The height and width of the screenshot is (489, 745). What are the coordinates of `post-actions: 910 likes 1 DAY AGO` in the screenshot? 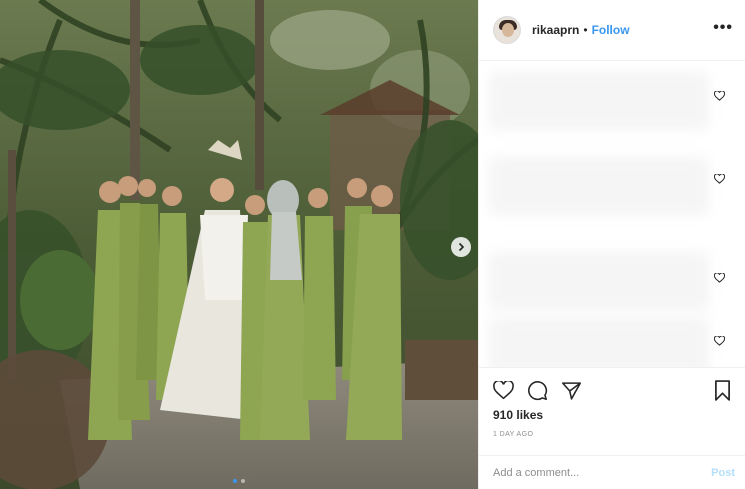 It's located at (612, 402).